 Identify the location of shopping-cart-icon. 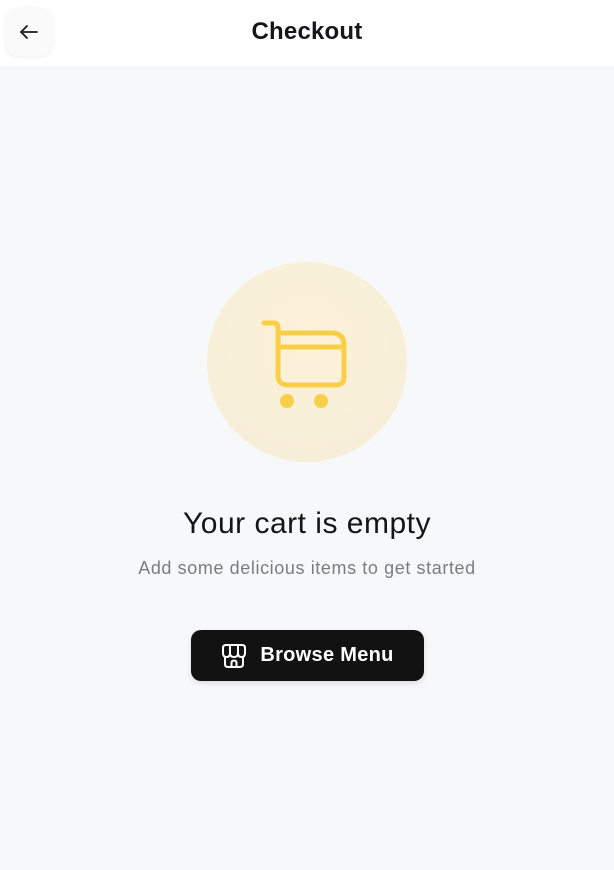
(307, 362).